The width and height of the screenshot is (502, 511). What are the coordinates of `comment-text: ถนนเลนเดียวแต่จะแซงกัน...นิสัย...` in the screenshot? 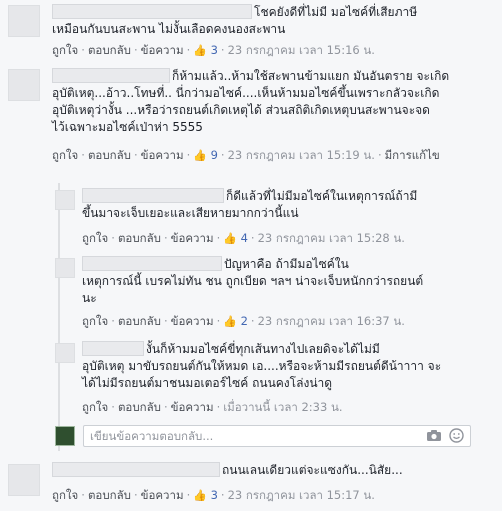 It's located at (227, 470).